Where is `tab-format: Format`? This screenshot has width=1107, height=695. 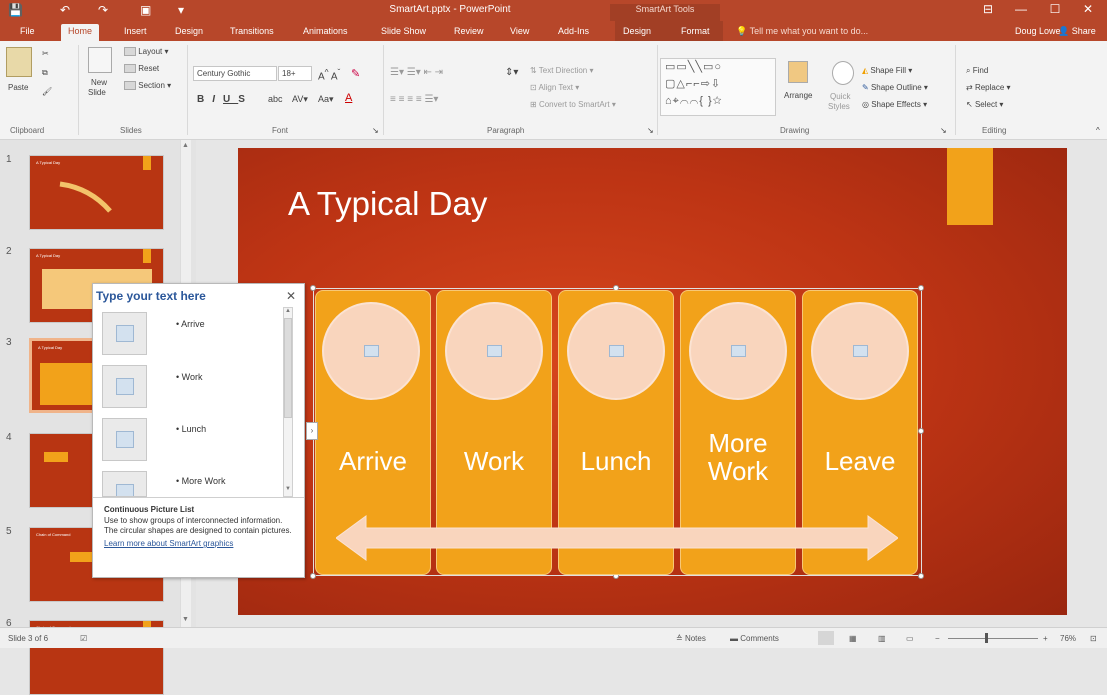
tab-format: Format is located at coordinates (695, 31).